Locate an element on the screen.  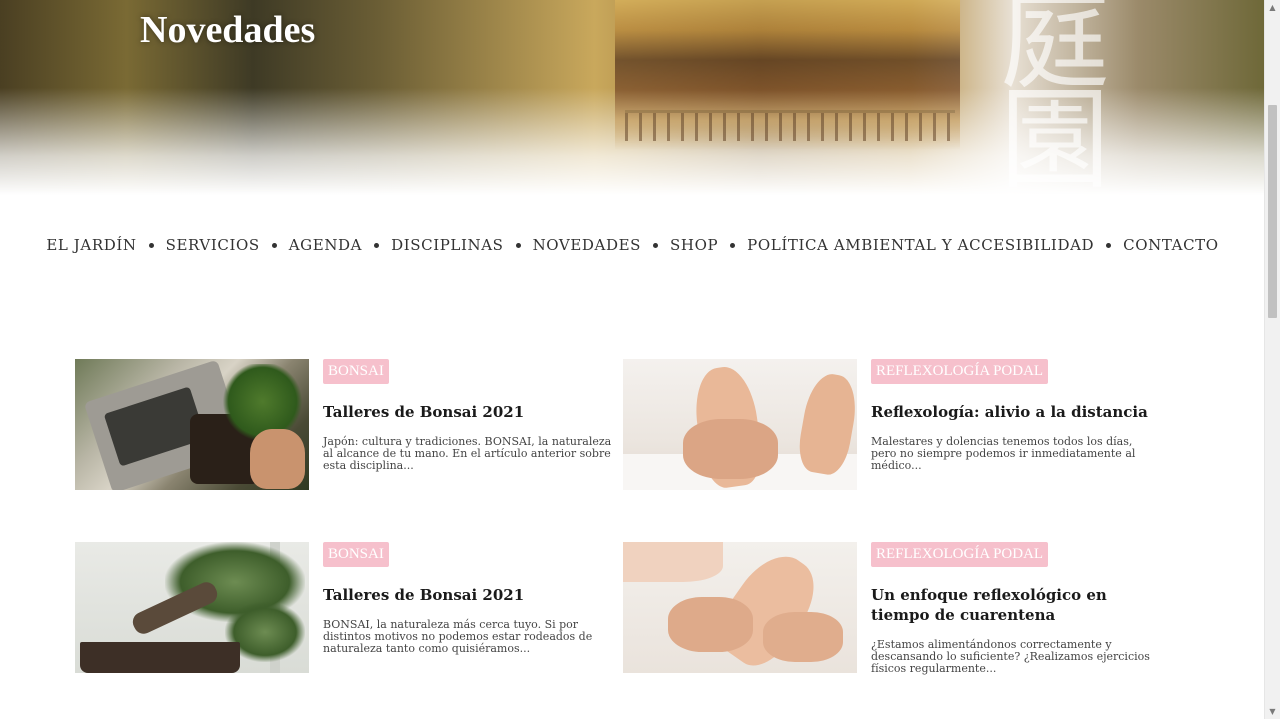
nav-item-contacto: CONTACTO is located at coordinates (1171, 245).